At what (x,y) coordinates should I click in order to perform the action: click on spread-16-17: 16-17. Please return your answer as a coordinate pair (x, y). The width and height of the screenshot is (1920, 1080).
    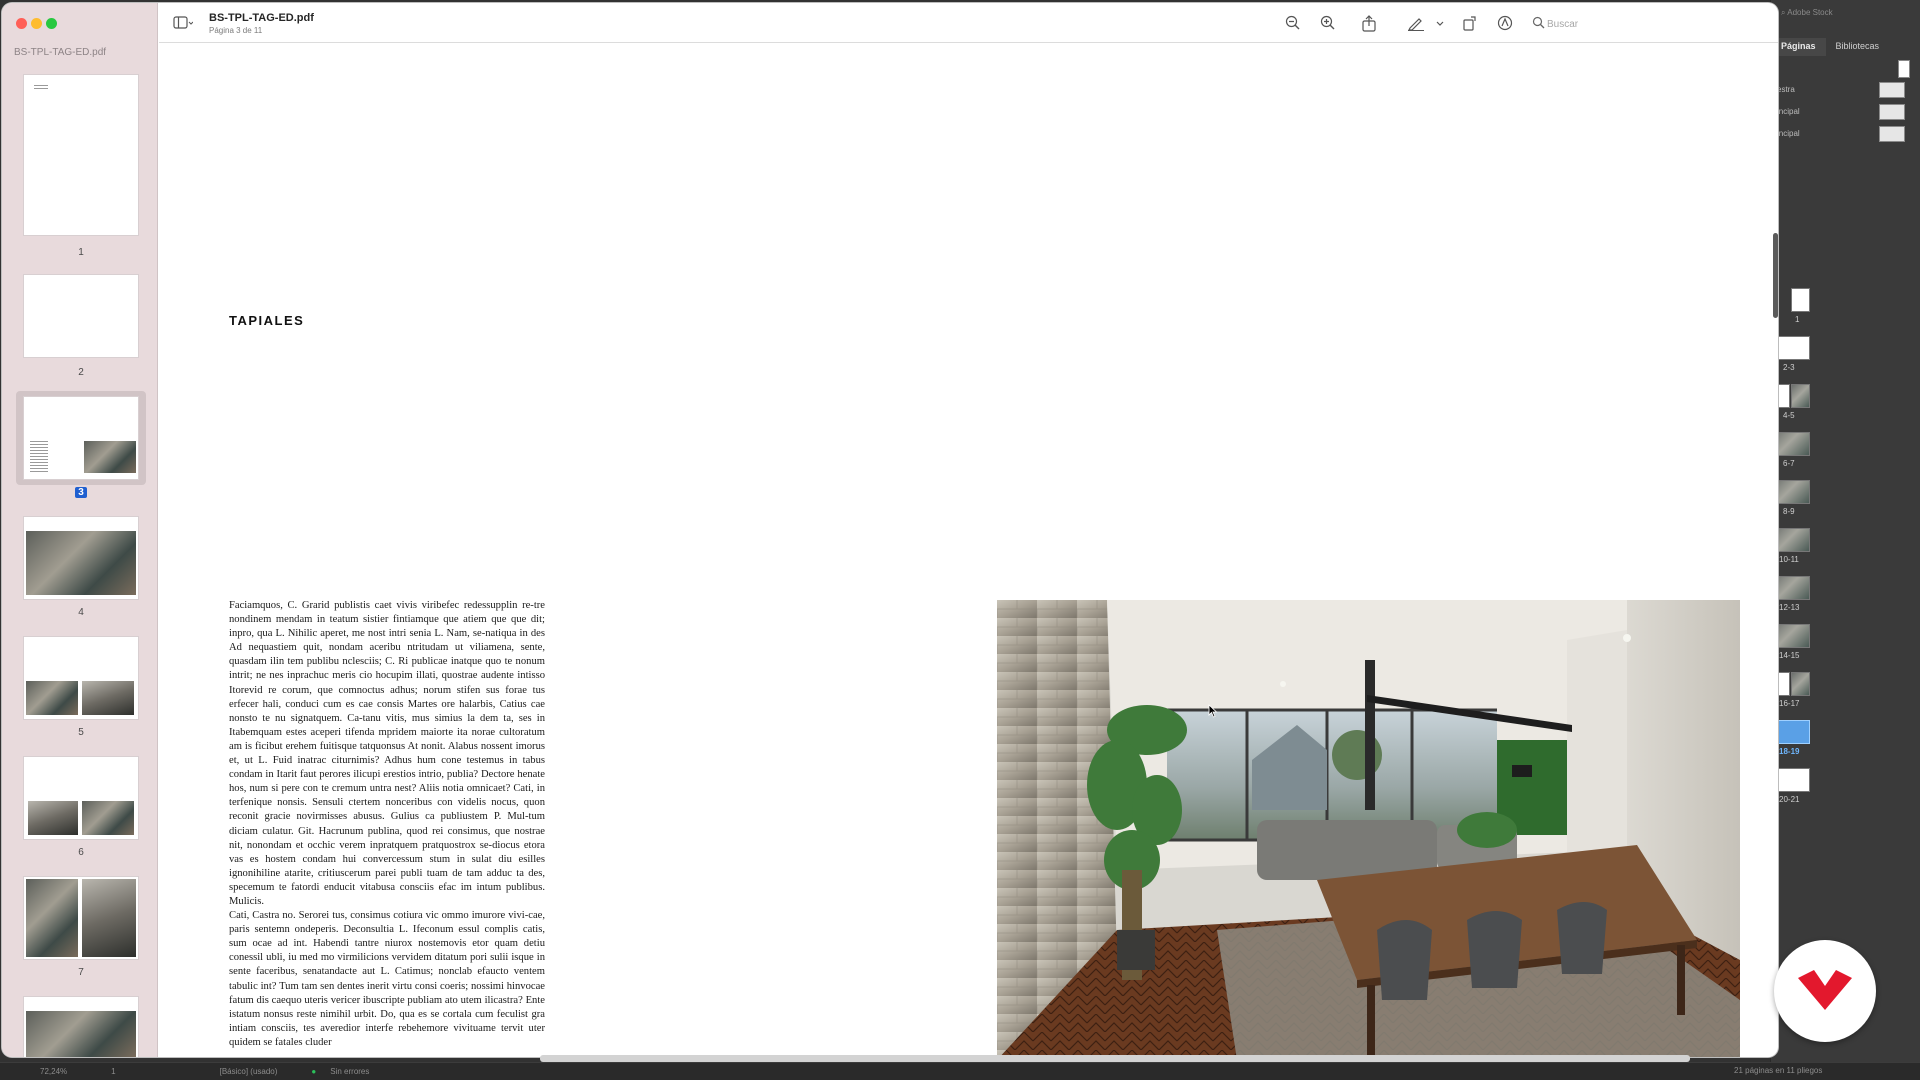
    Looking at the image, I should click on (1845, 696).